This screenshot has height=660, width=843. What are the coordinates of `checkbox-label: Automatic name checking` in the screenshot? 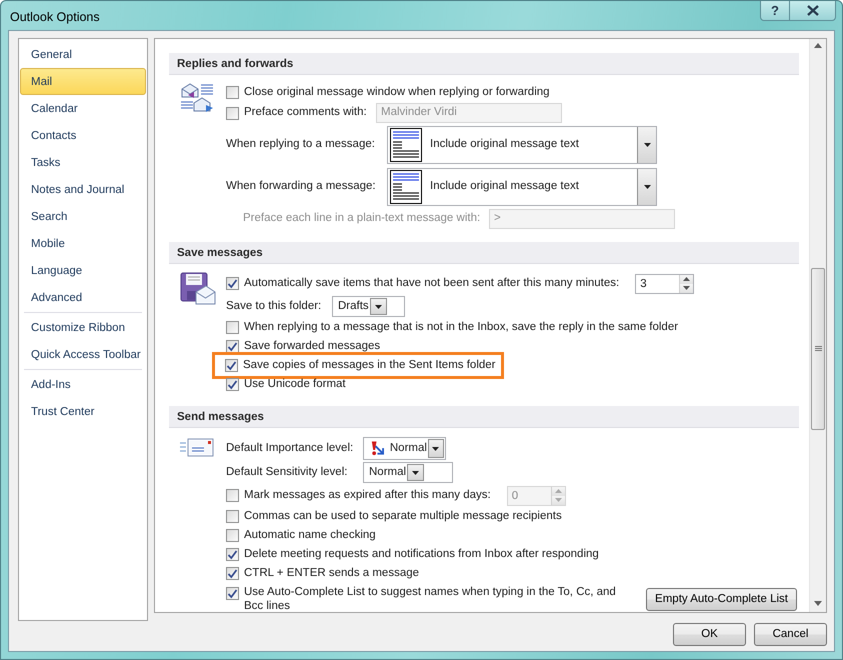 It's located at (310, 535).